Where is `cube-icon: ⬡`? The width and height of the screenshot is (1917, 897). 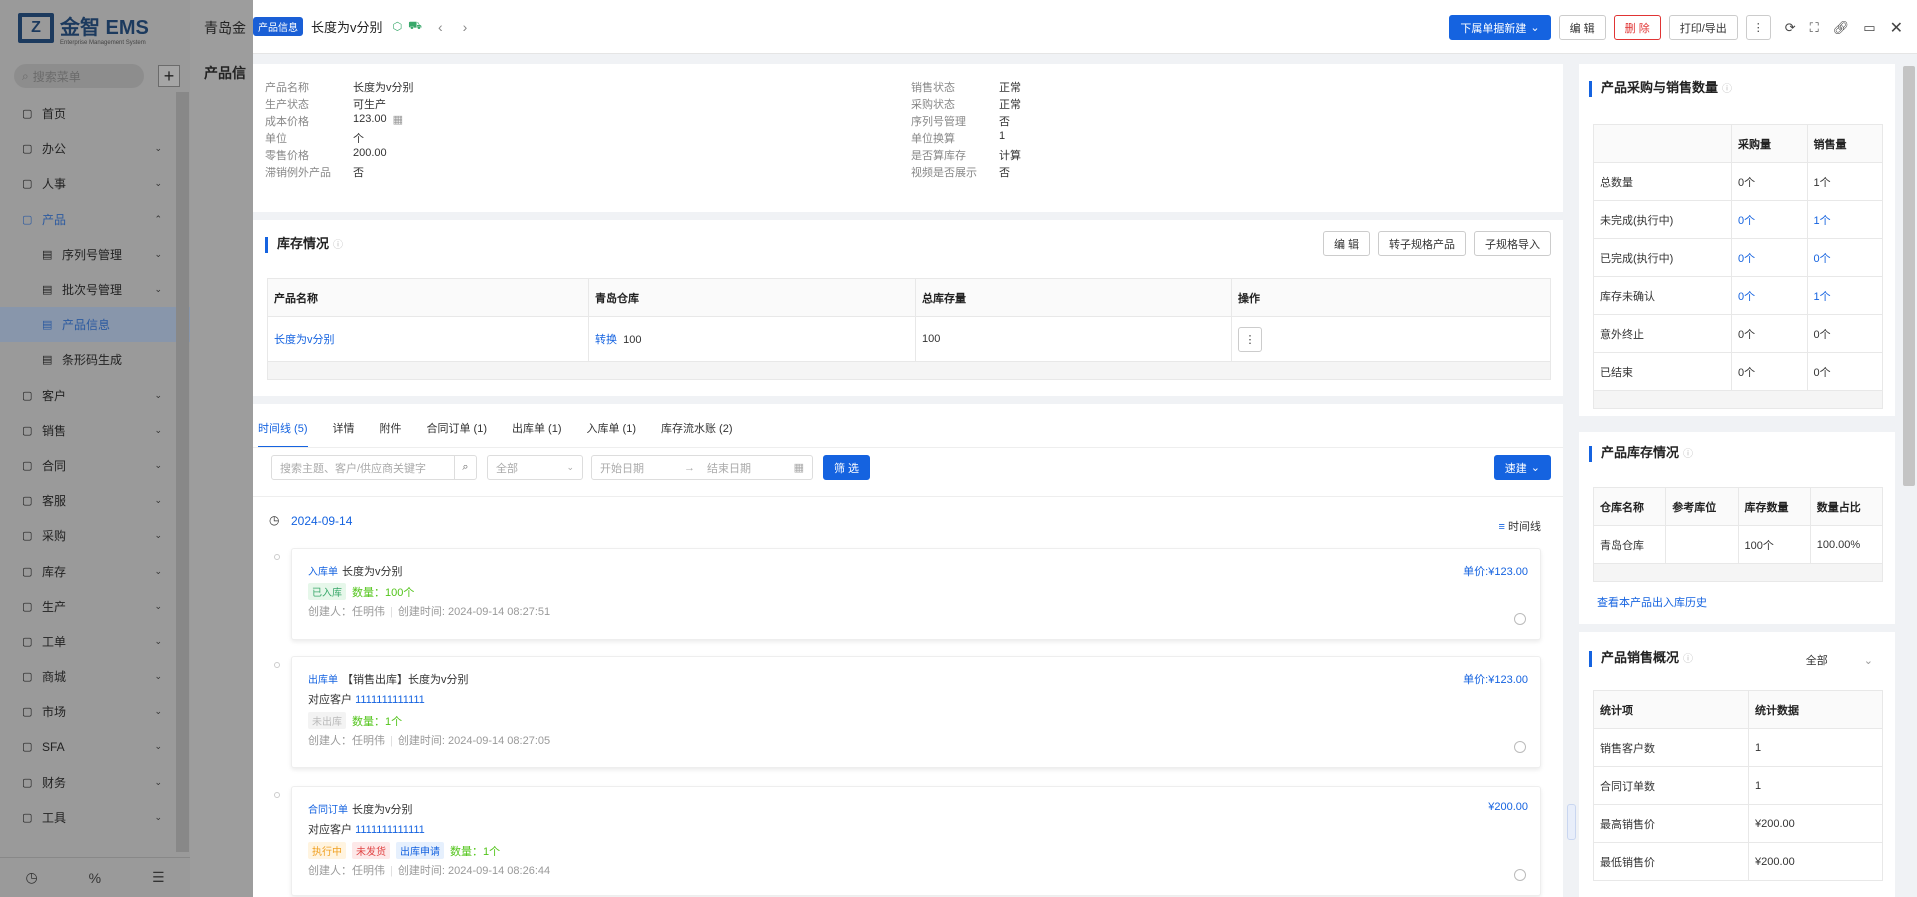 cube-icon: ⬡ is located at coordinates (398, 26).